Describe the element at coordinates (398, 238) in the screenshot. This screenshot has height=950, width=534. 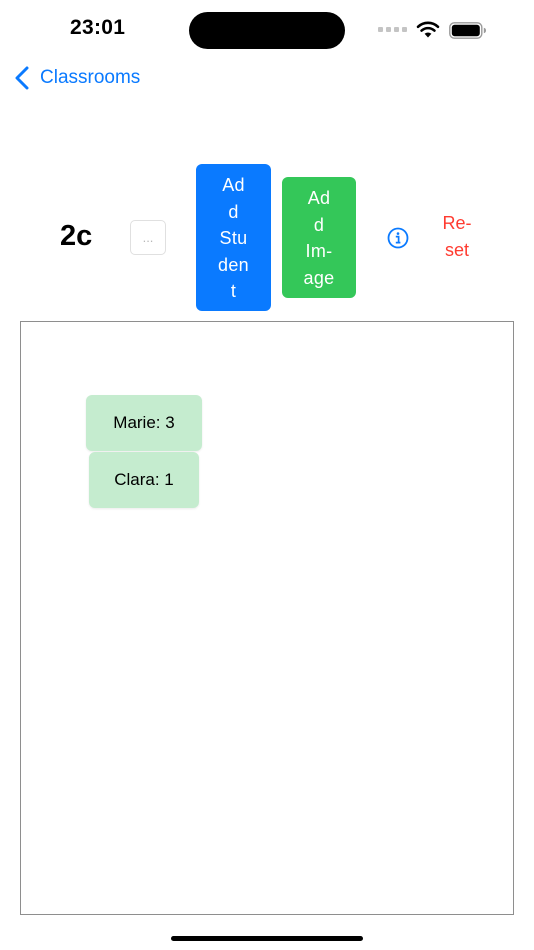
I see `info-circle-icon` at that location.